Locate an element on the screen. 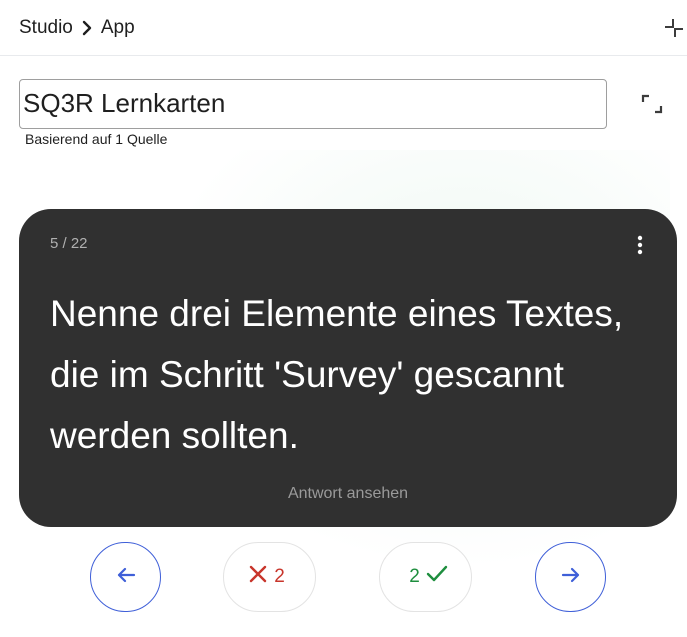  breadcrumb-app: App is located at coordinates (117, 27).